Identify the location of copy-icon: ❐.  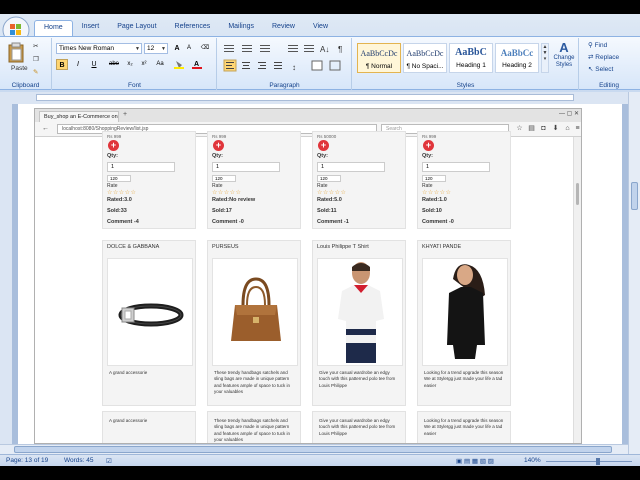
(36, 59).